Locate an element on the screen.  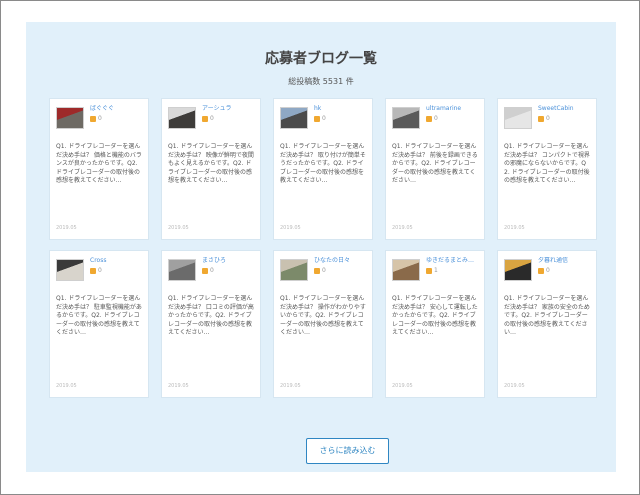
like-count-value: 1 is located at coordinates (436, 270).